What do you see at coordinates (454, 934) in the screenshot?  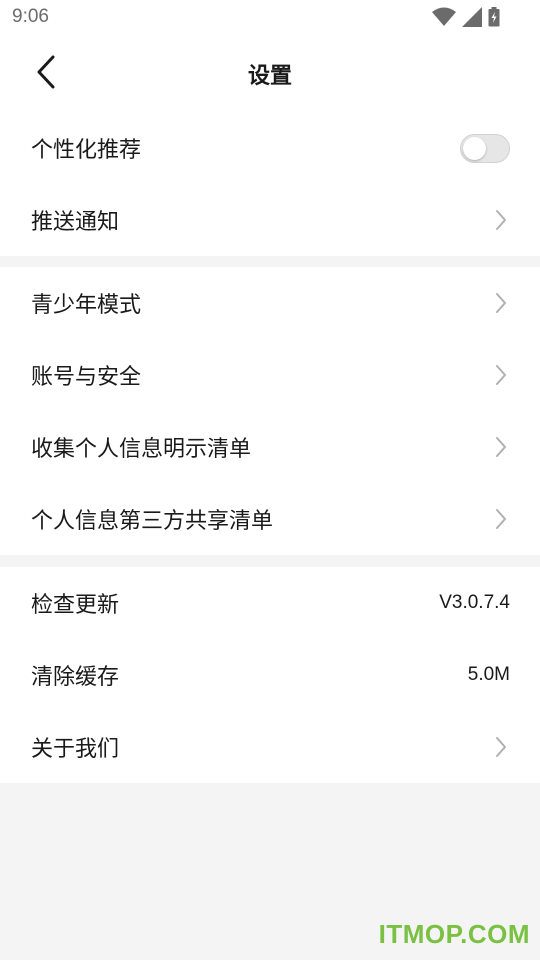 I see `watermark-logo: ITMOP.COM` at bounding box center [454, 934].